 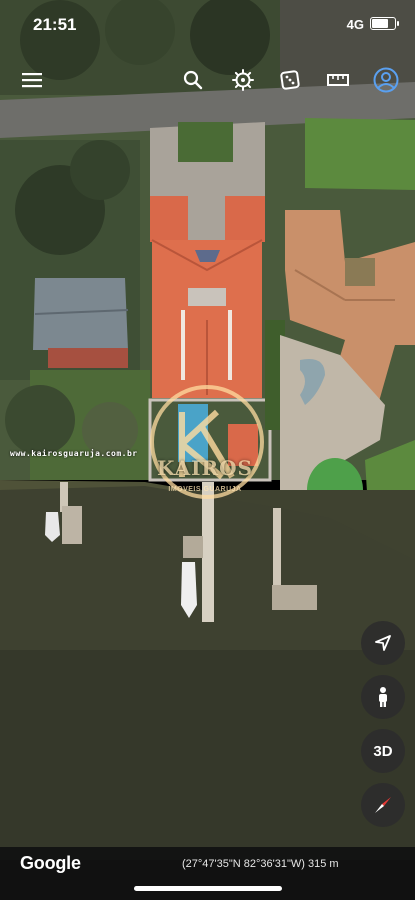 What do you see at coordinates (205, 489) in the screenshot?
I see `watermark-tagline: IMOVEIS GUARUJA` at bounding box center [205, 489].